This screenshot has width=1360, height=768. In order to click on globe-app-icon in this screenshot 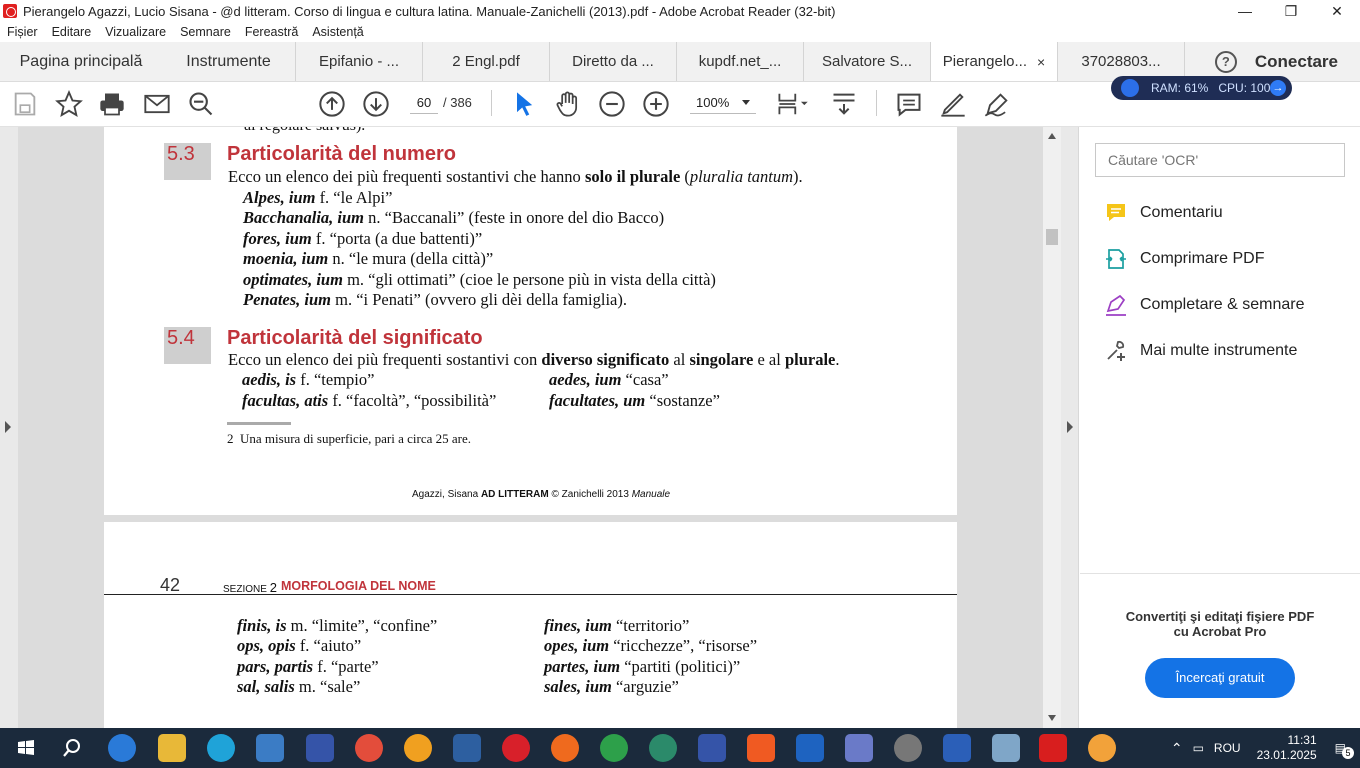, I will do `click(614, 748)`.